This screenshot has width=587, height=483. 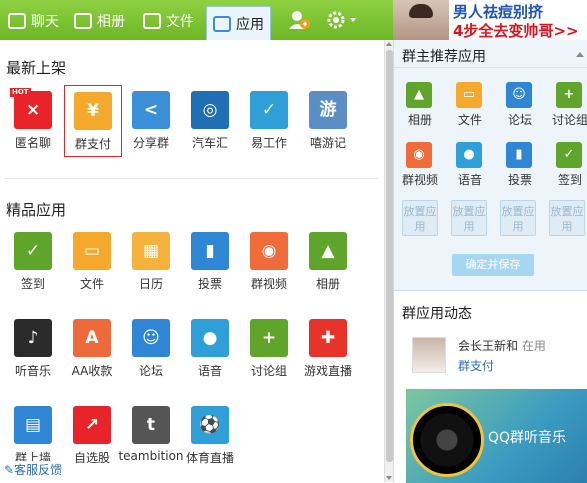 What do you see at coordinates (269, 110) in the screenshot?
I see `work-icon: ✓` at bounding box center [269, 110].